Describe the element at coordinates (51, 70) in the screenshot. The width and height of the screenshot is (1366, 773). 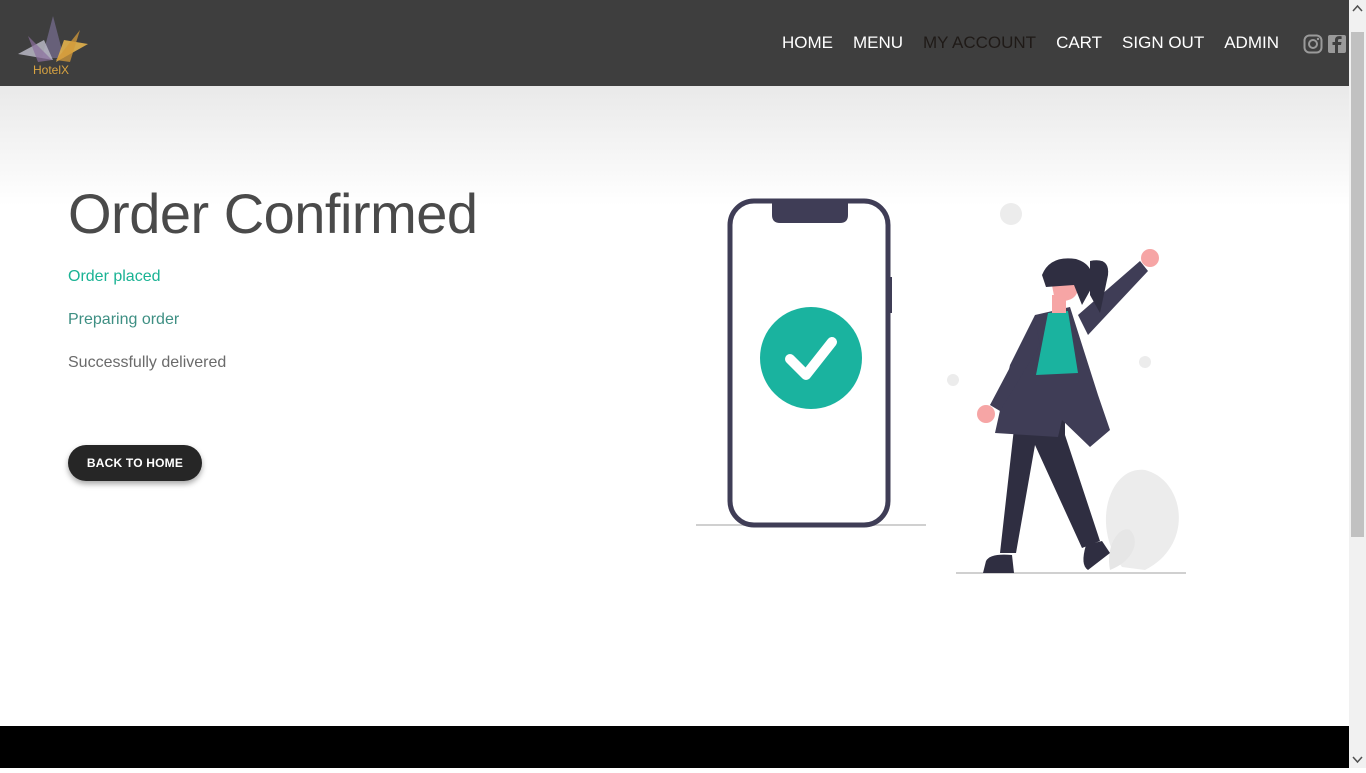
I see `brand-name: HotelX` at that location.